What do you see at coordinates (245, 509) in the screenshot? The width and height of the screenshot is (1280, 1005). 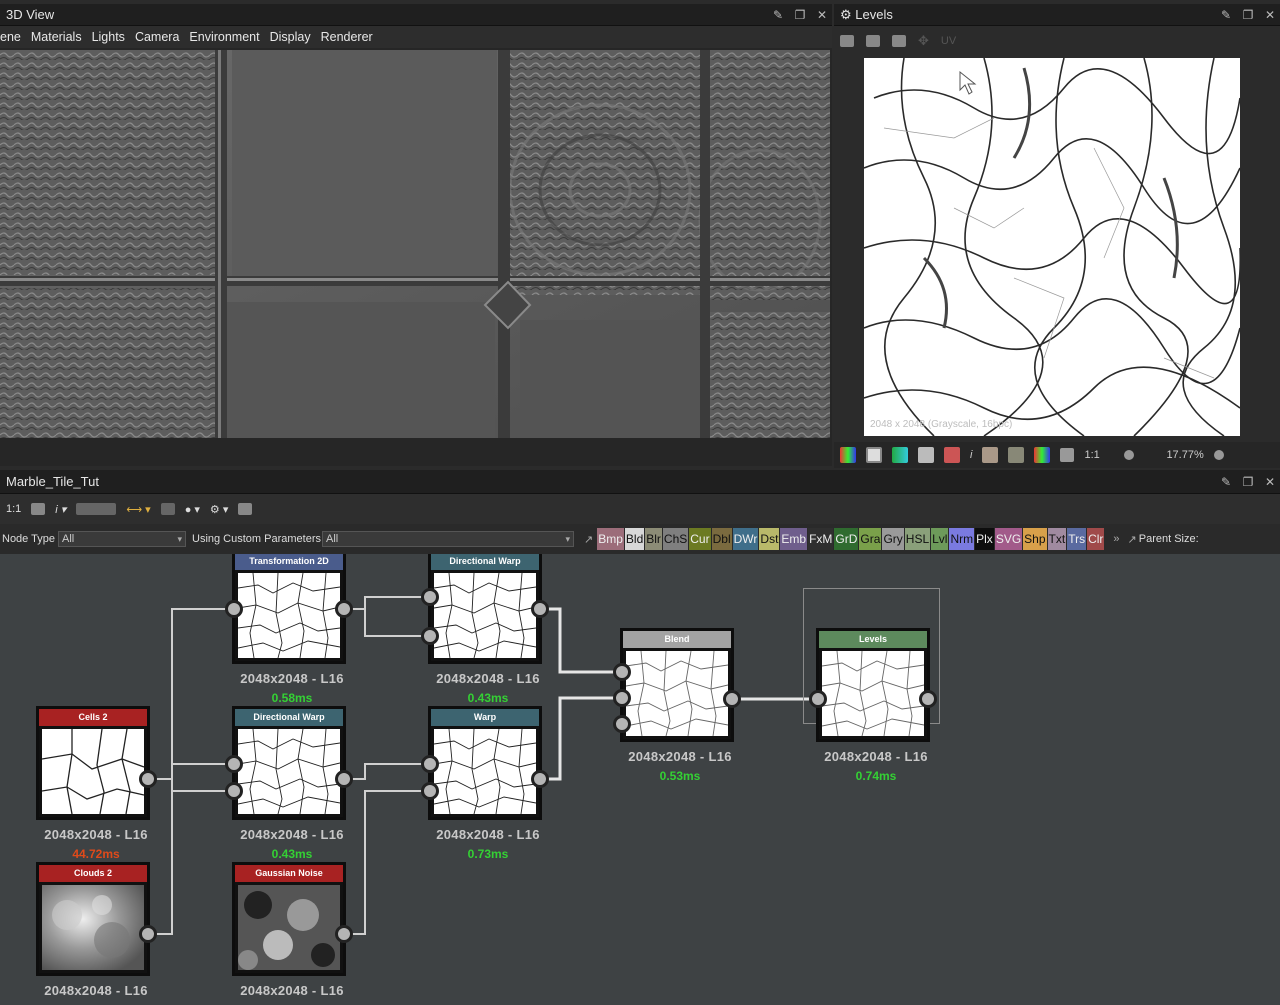 I see `export-icon` at bounding box center [245, 509].